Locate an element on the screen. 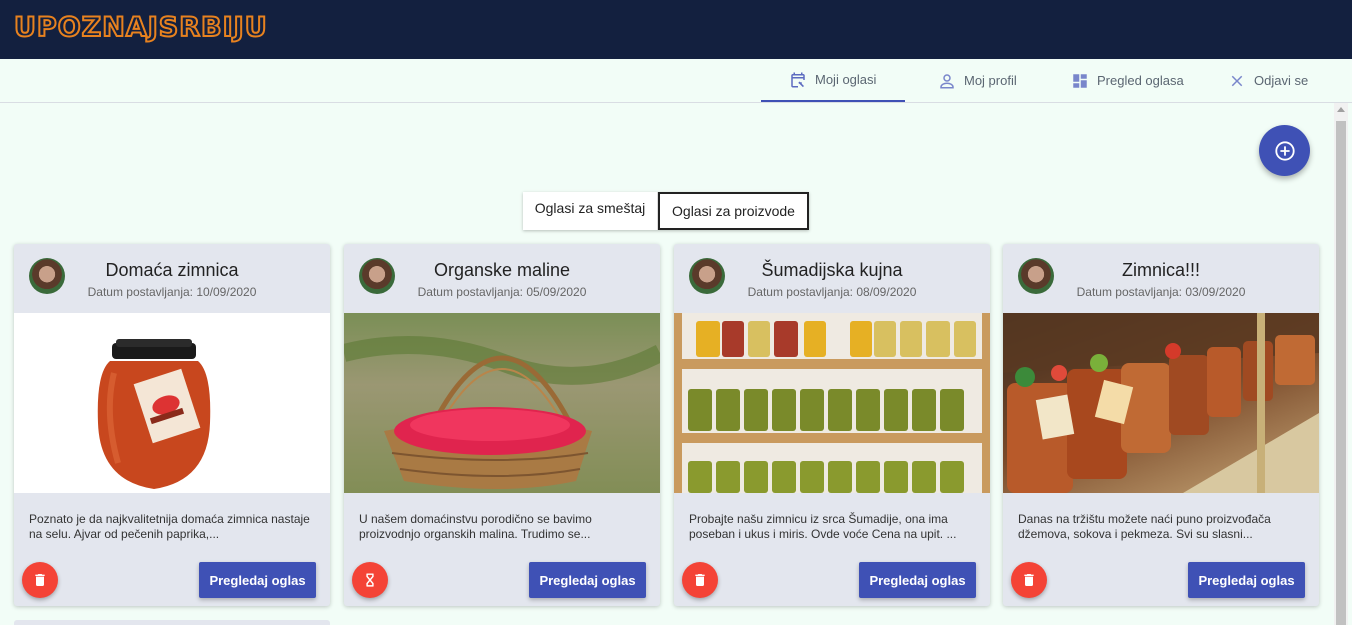  nav-item-moj-profil: Moj profil is located at coordinates (977, 80).